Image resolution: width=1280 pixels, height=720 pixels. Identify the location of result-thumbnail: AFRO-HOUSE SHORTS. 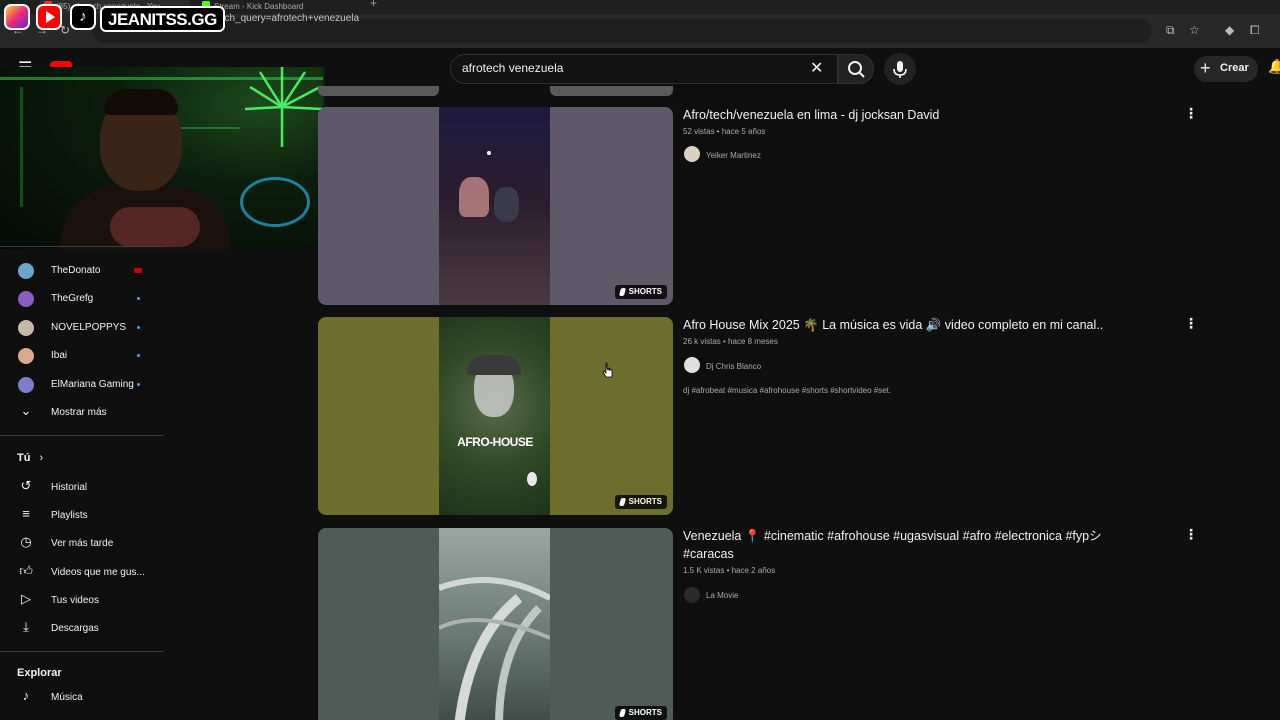
(495, 416).